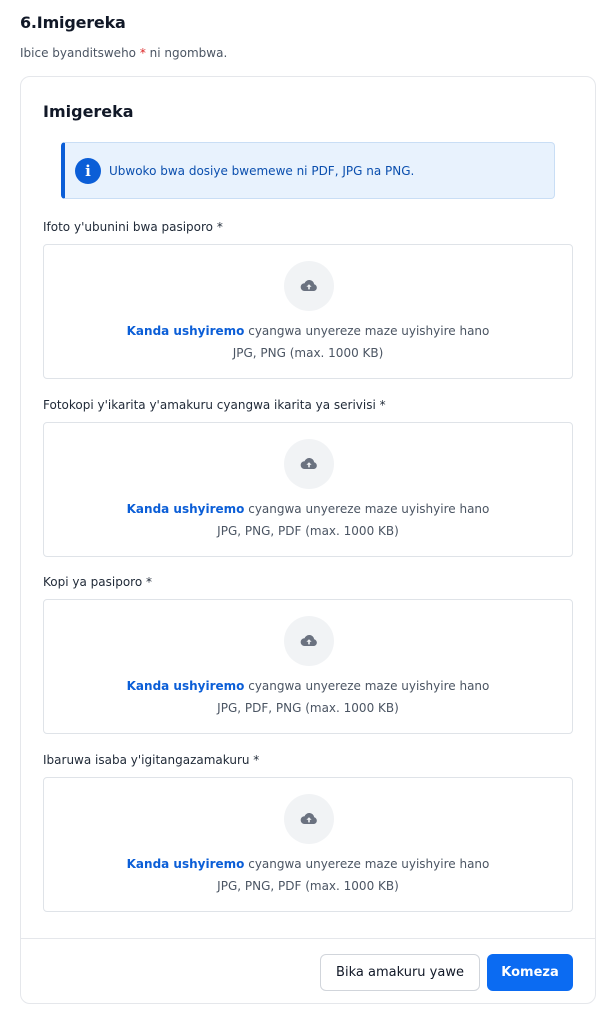 The width and height of the screenshot is (607, 1012). What do you see at coordinates (88, 170) in the screenshot?
I see `info-icon: i` at bounding box center [88, 170].